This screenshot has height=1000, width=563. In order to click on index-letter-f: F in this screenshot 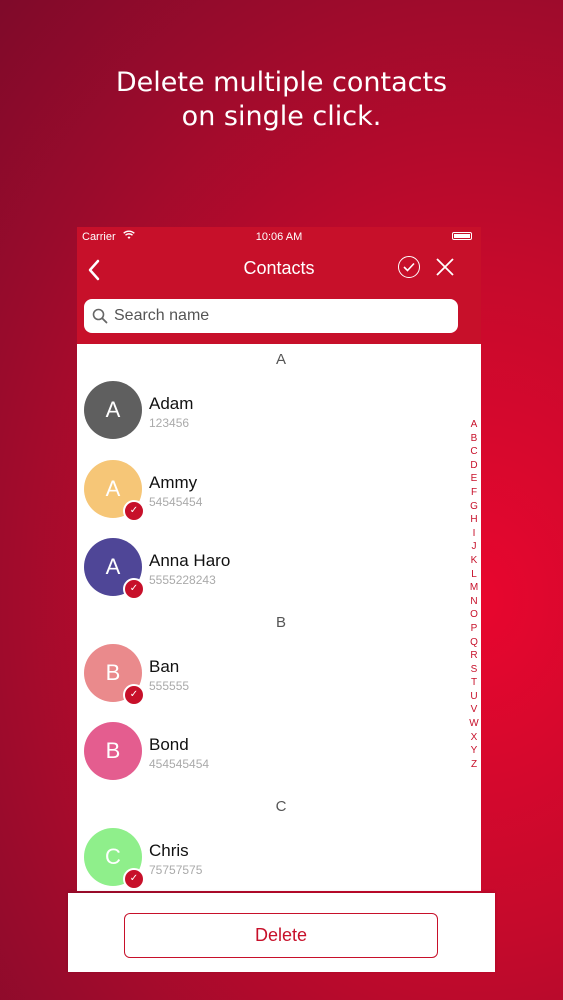, I will do `click(474, 493)`.